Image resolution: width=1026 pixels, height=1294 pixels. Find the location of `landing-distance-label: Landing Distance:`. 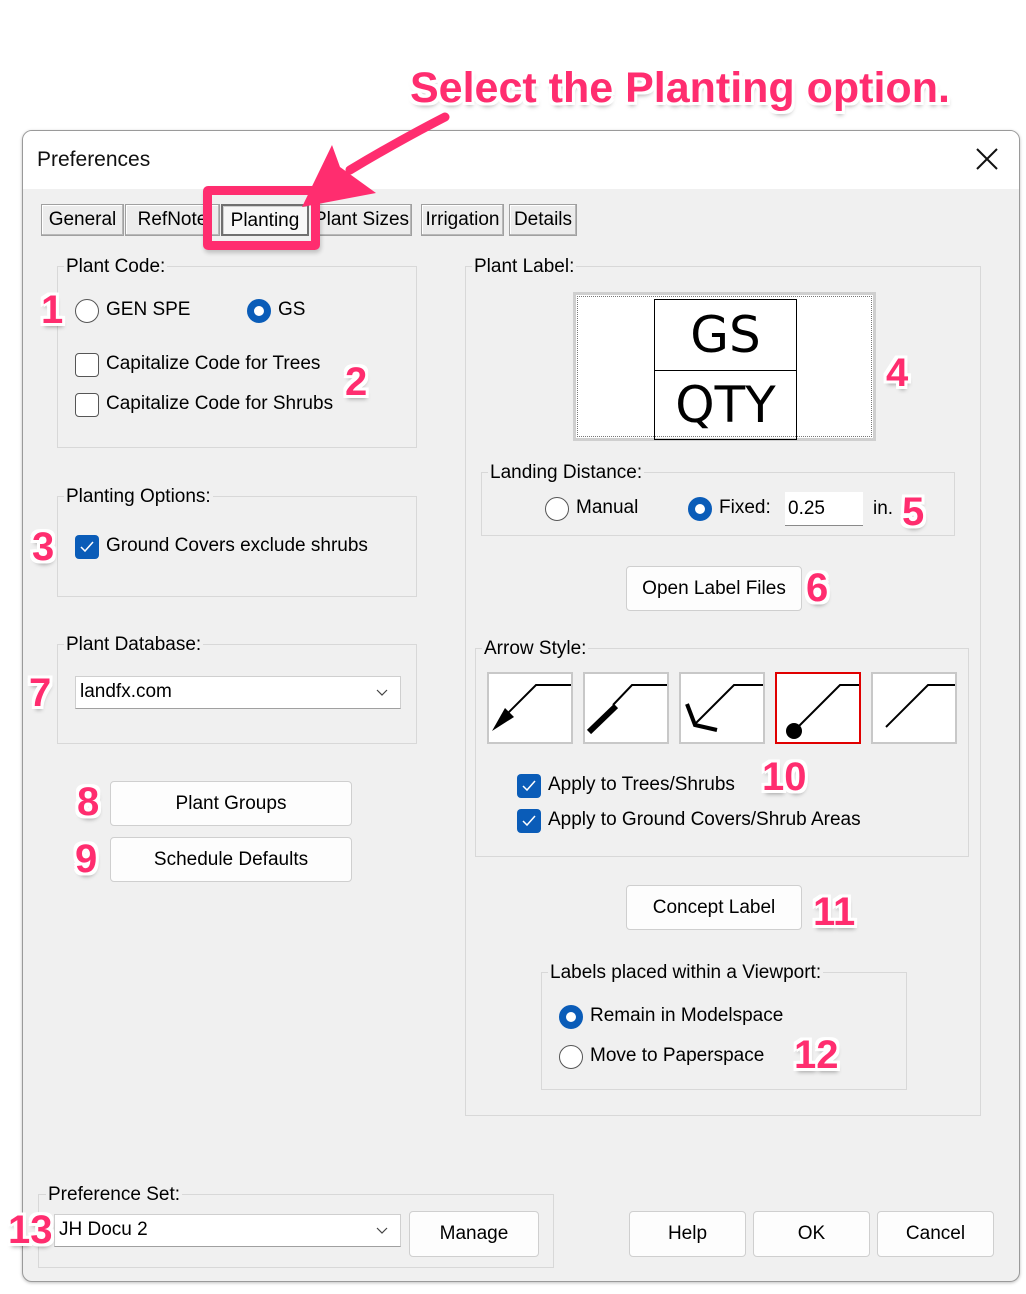

landing-distance-label: Landing Distance: is located at coordinates (566, 473).